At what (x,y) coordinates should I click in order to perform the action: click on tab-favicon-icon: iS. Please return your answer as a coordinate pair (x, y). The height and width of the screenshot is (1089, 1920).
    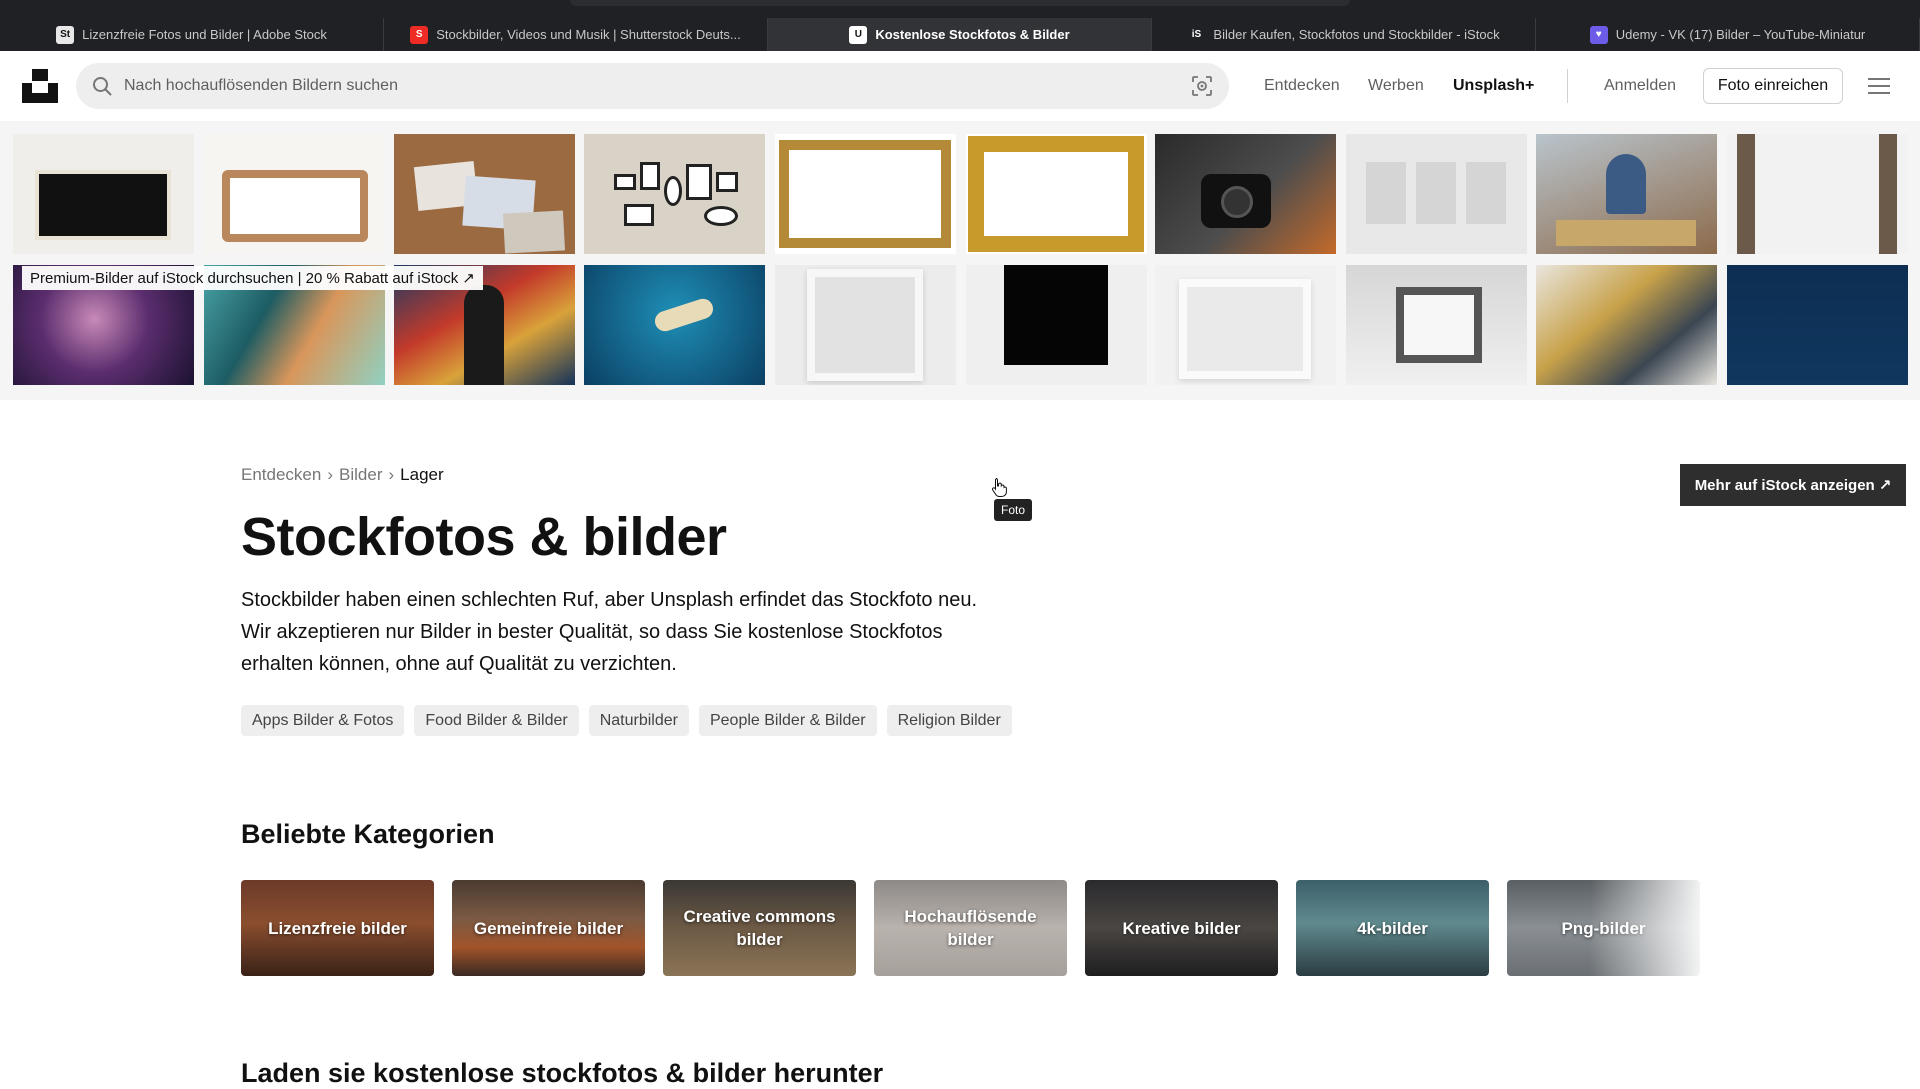
    Looking at the image, I should click on (1196, 34).